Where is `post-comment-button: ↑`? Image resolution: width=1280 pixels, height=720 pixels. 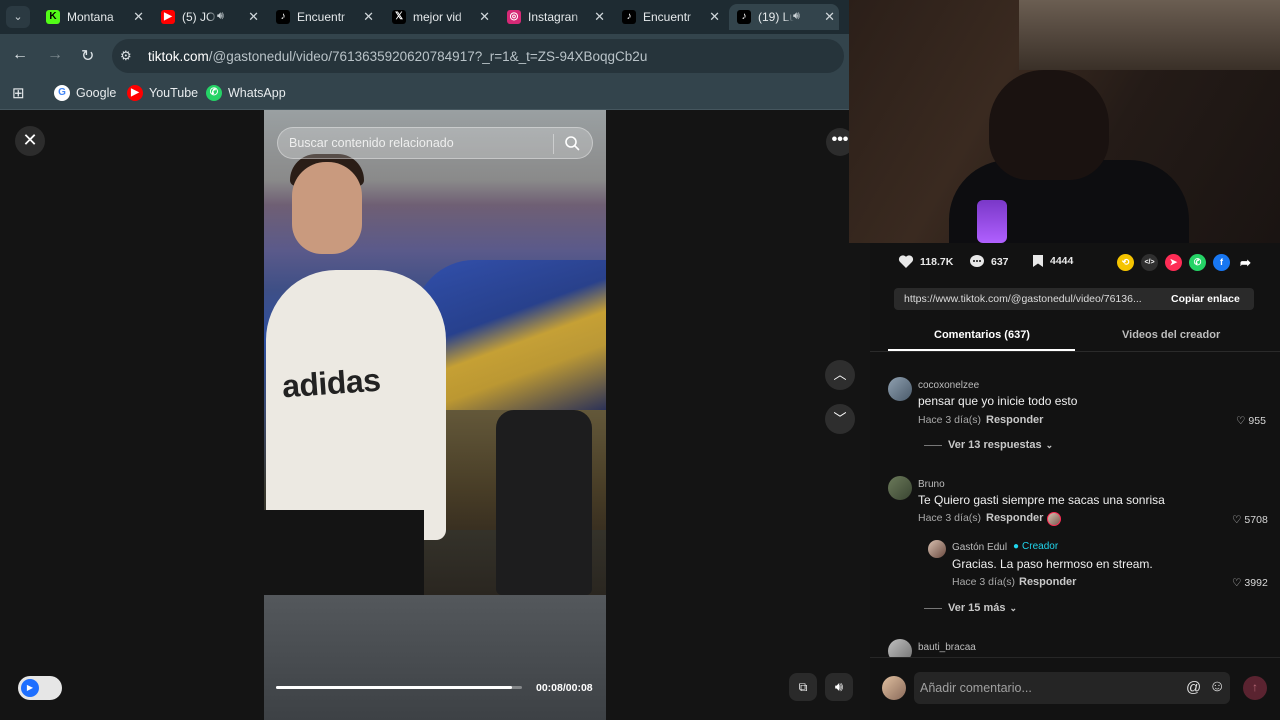
post-comment-button: ↑ is located at coordinates (1255, 688).